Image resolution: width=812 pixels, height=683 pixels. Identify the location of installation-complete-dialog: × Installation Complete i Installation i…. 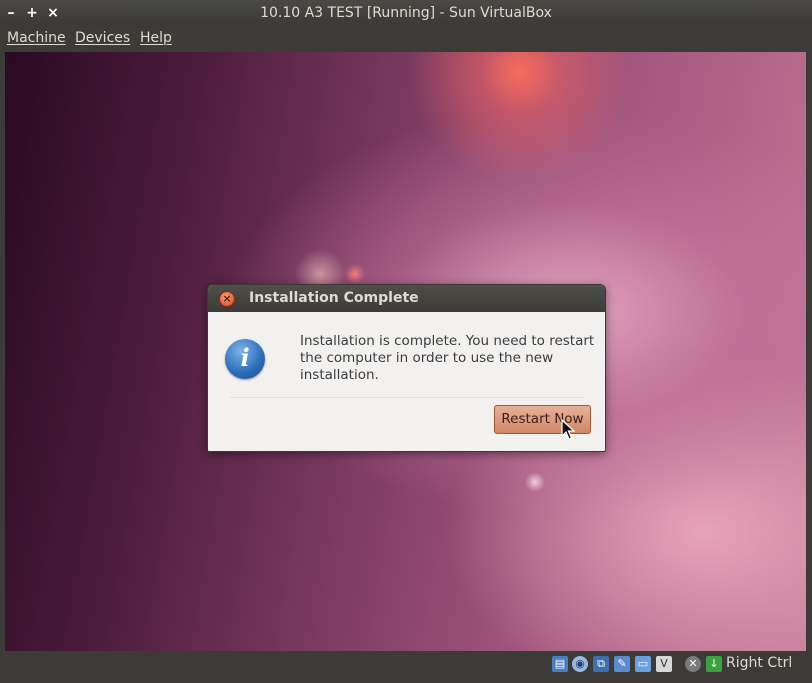
(406, 368).